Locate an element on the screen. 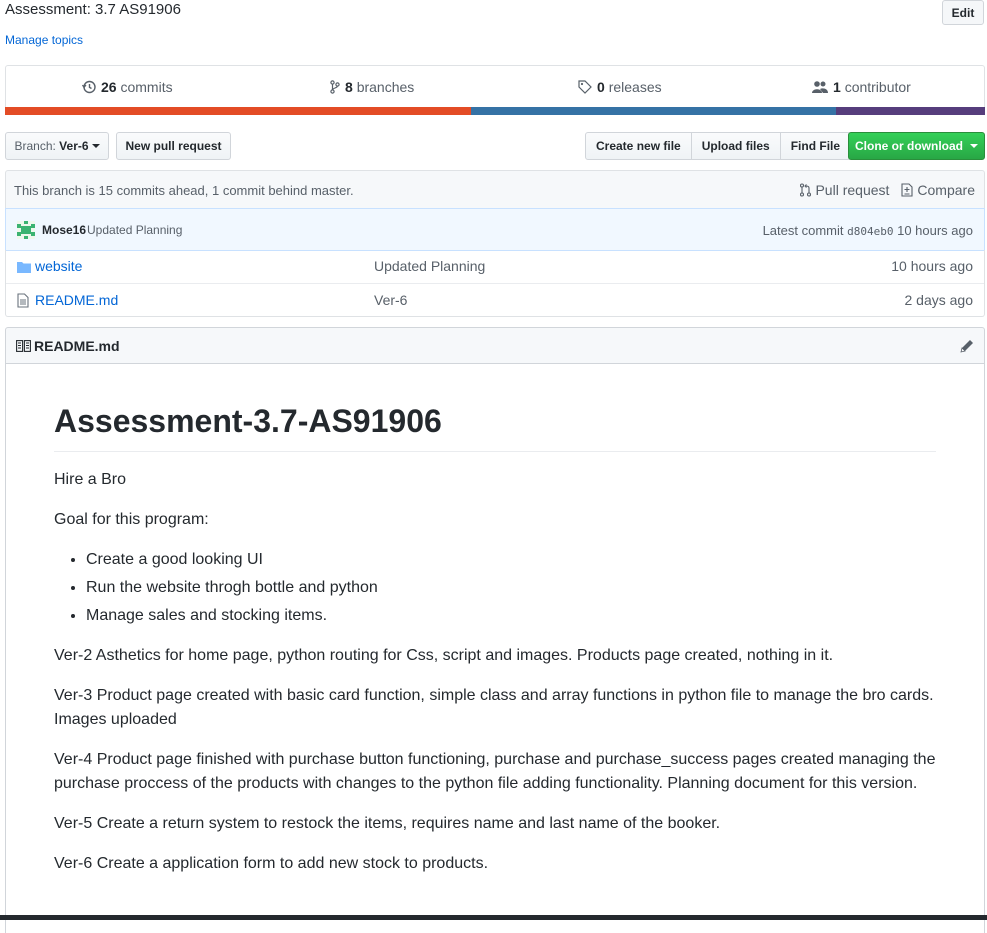 Image resolution: width=987 pixels, height=933 pixels. pencil-icon is located at coordinates (967, 346).